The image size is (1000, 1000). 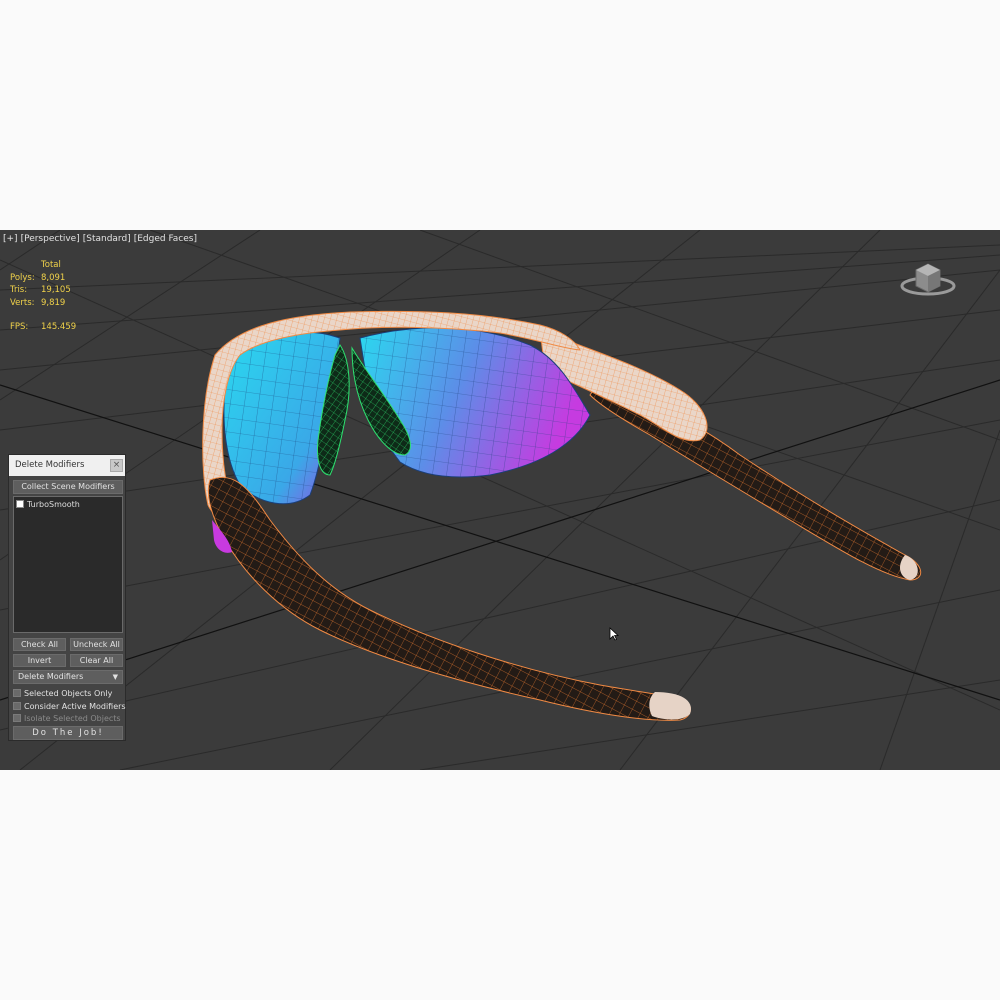 What do you see at coordinates (116, 465) in the screenshot?
I see `close-icon: ×` at bounding box center [116, 465].